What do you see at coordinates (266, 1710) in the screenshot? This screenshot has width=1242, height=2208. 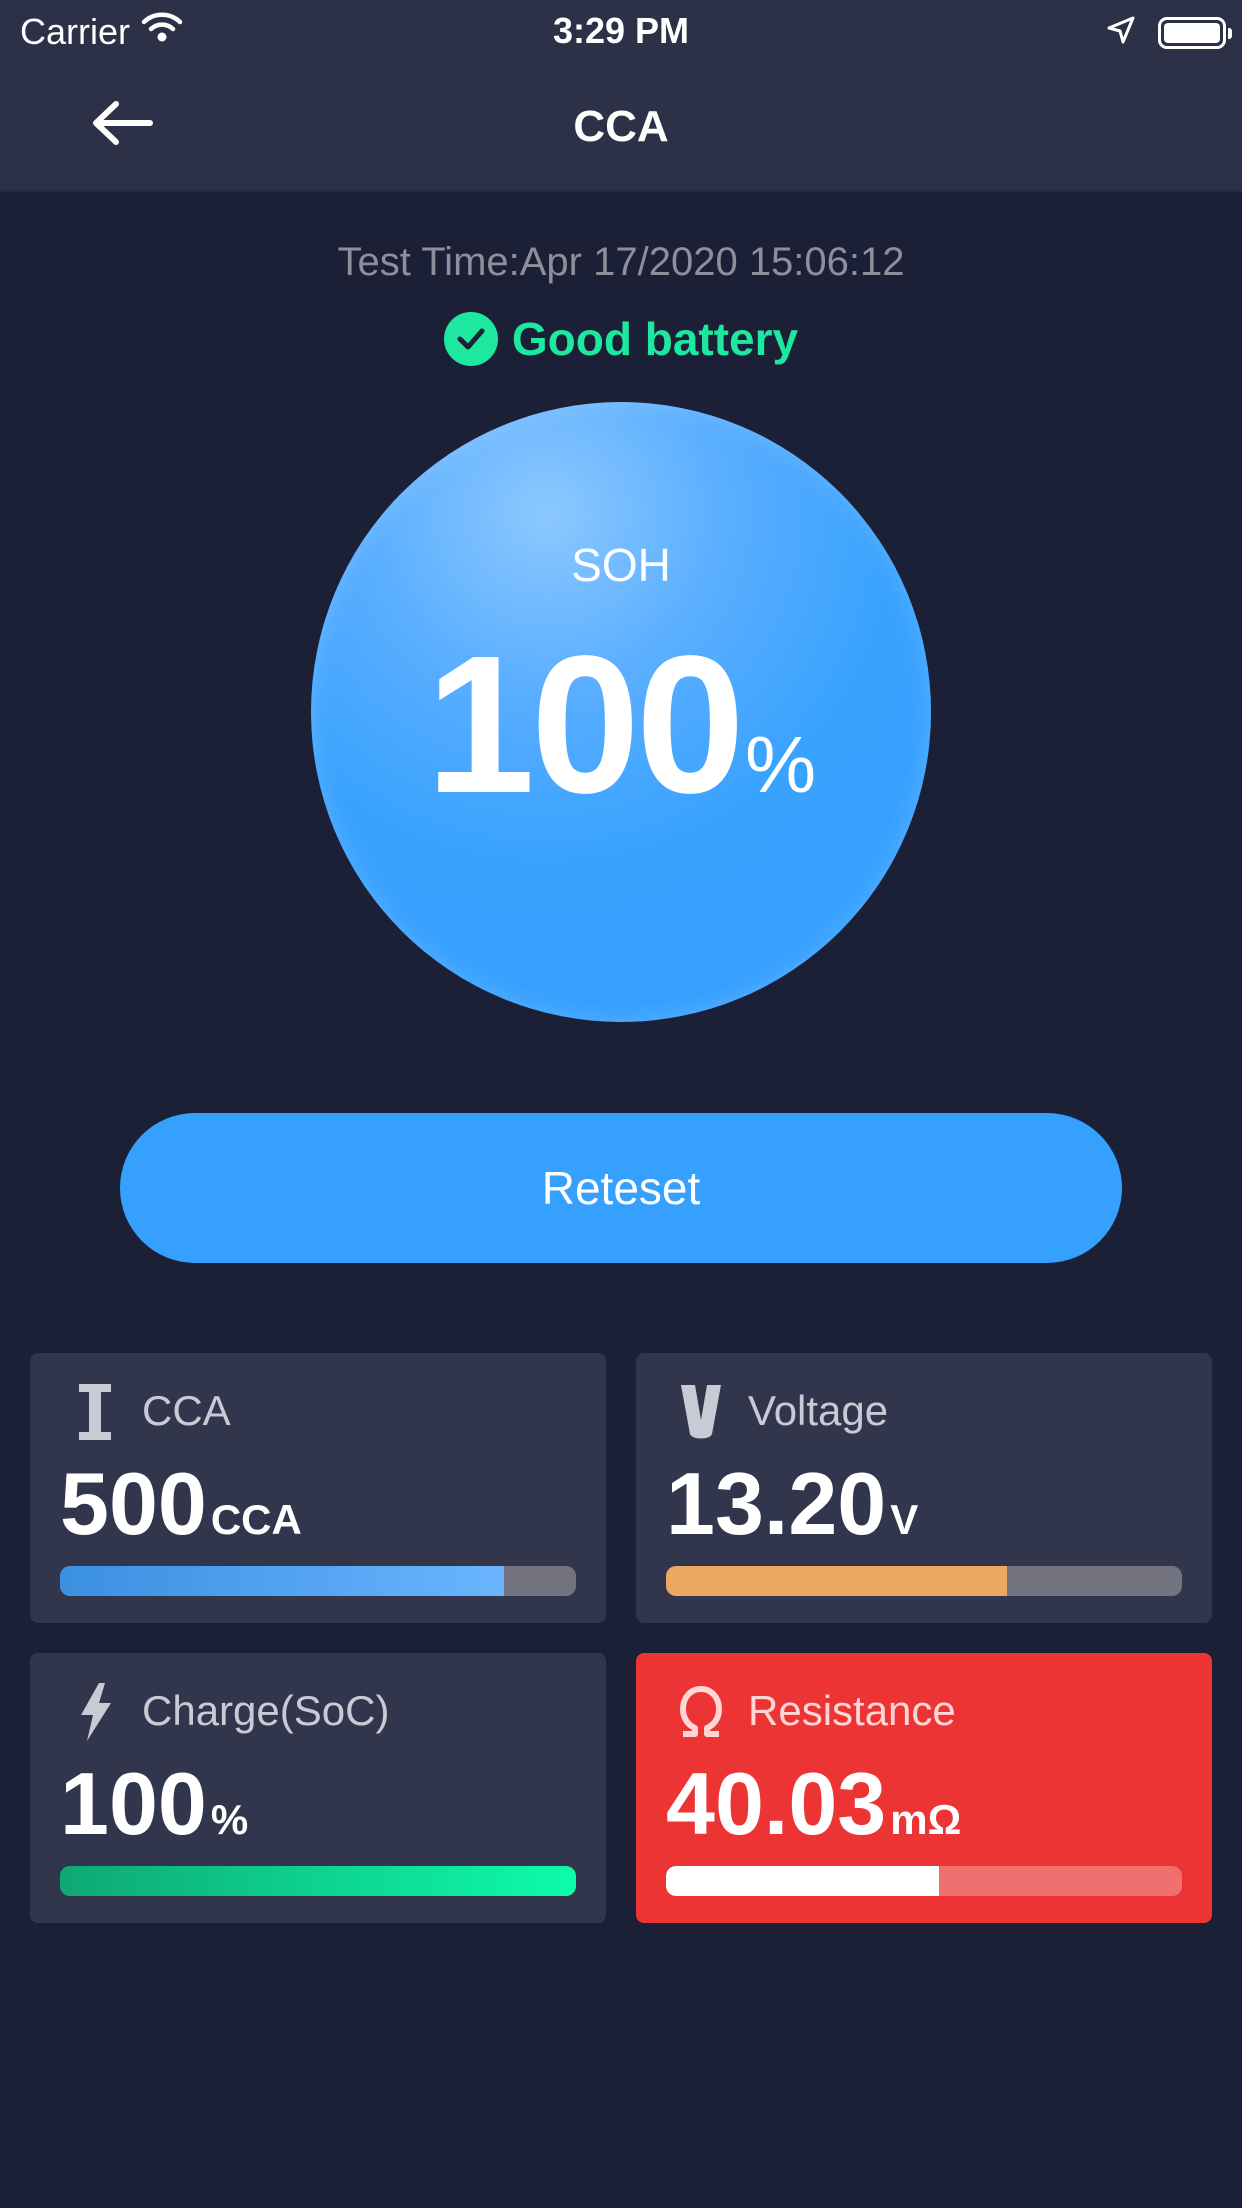 I see `charge-label: Charge(SoC)` at bounding box center [266, 1710].